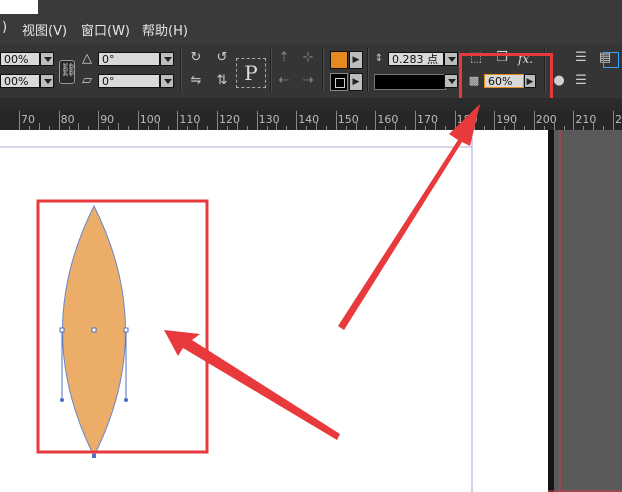 The width and height of the screenshot is (622, 492). I want to click on page-shadow, so click(551, 311).